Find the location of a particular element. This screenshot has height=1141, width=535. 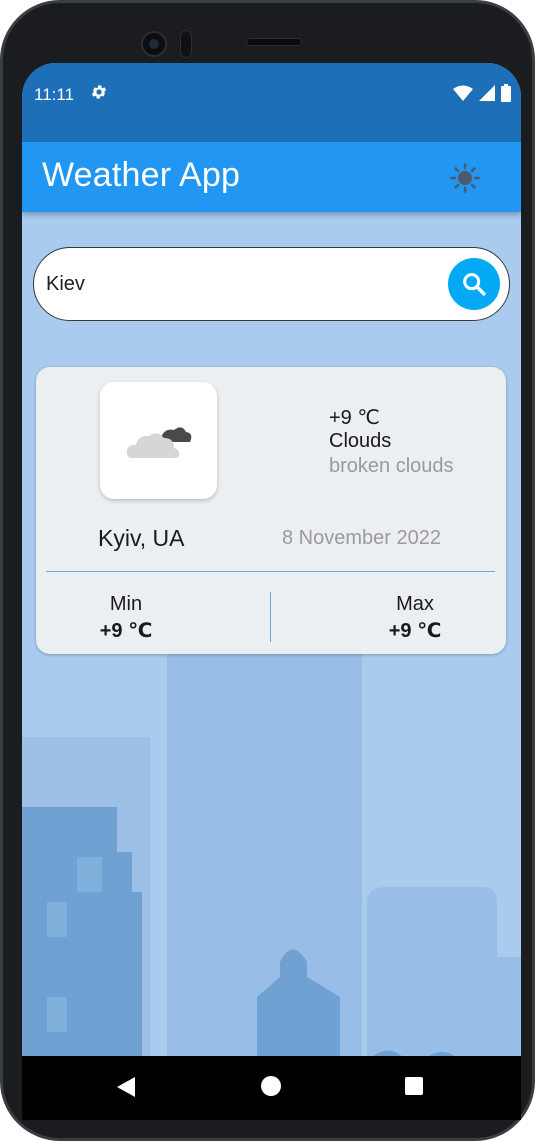

search-button is located at coordinates (474, 284).